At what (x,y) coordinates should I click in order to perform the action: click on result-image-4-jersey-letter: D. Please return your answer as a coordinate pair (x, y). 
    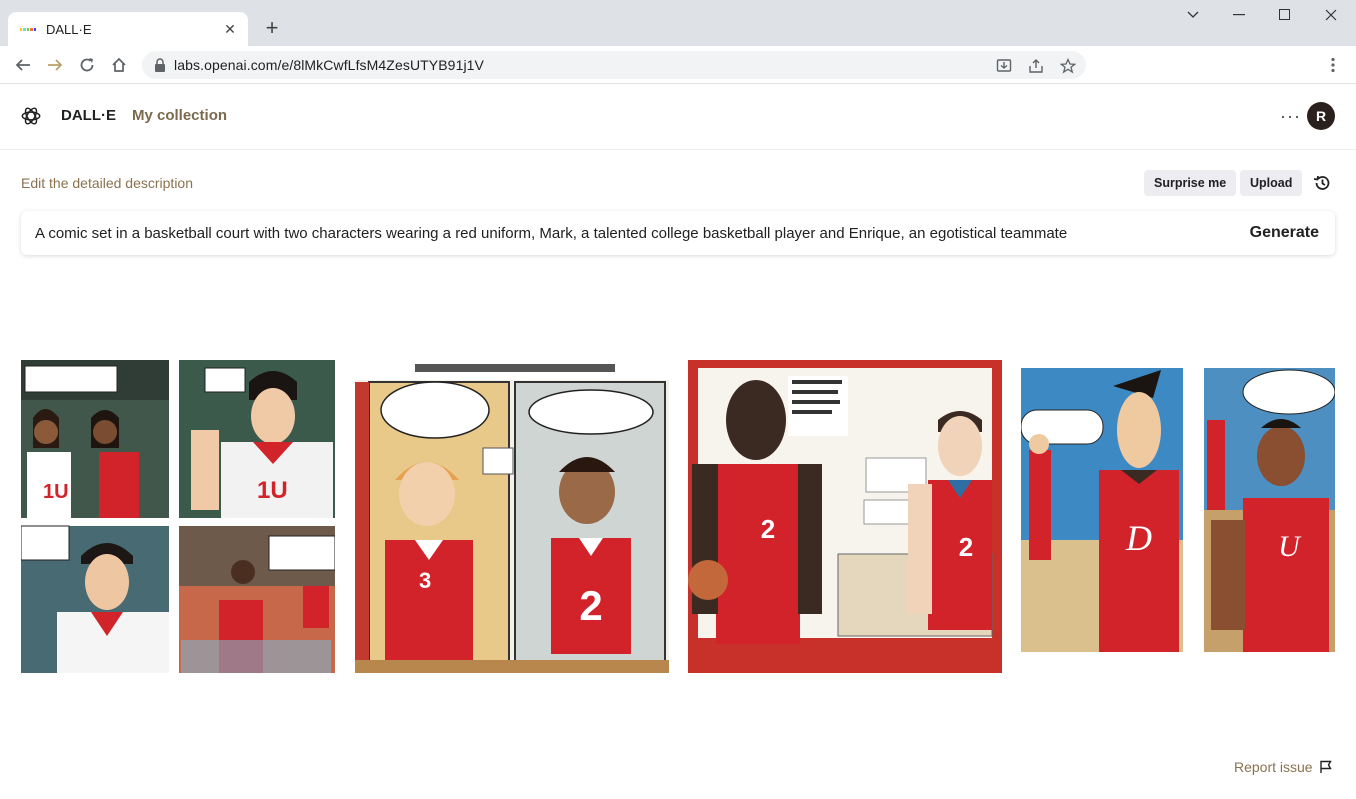
    Looking at the image, I should click on (1138, 538).